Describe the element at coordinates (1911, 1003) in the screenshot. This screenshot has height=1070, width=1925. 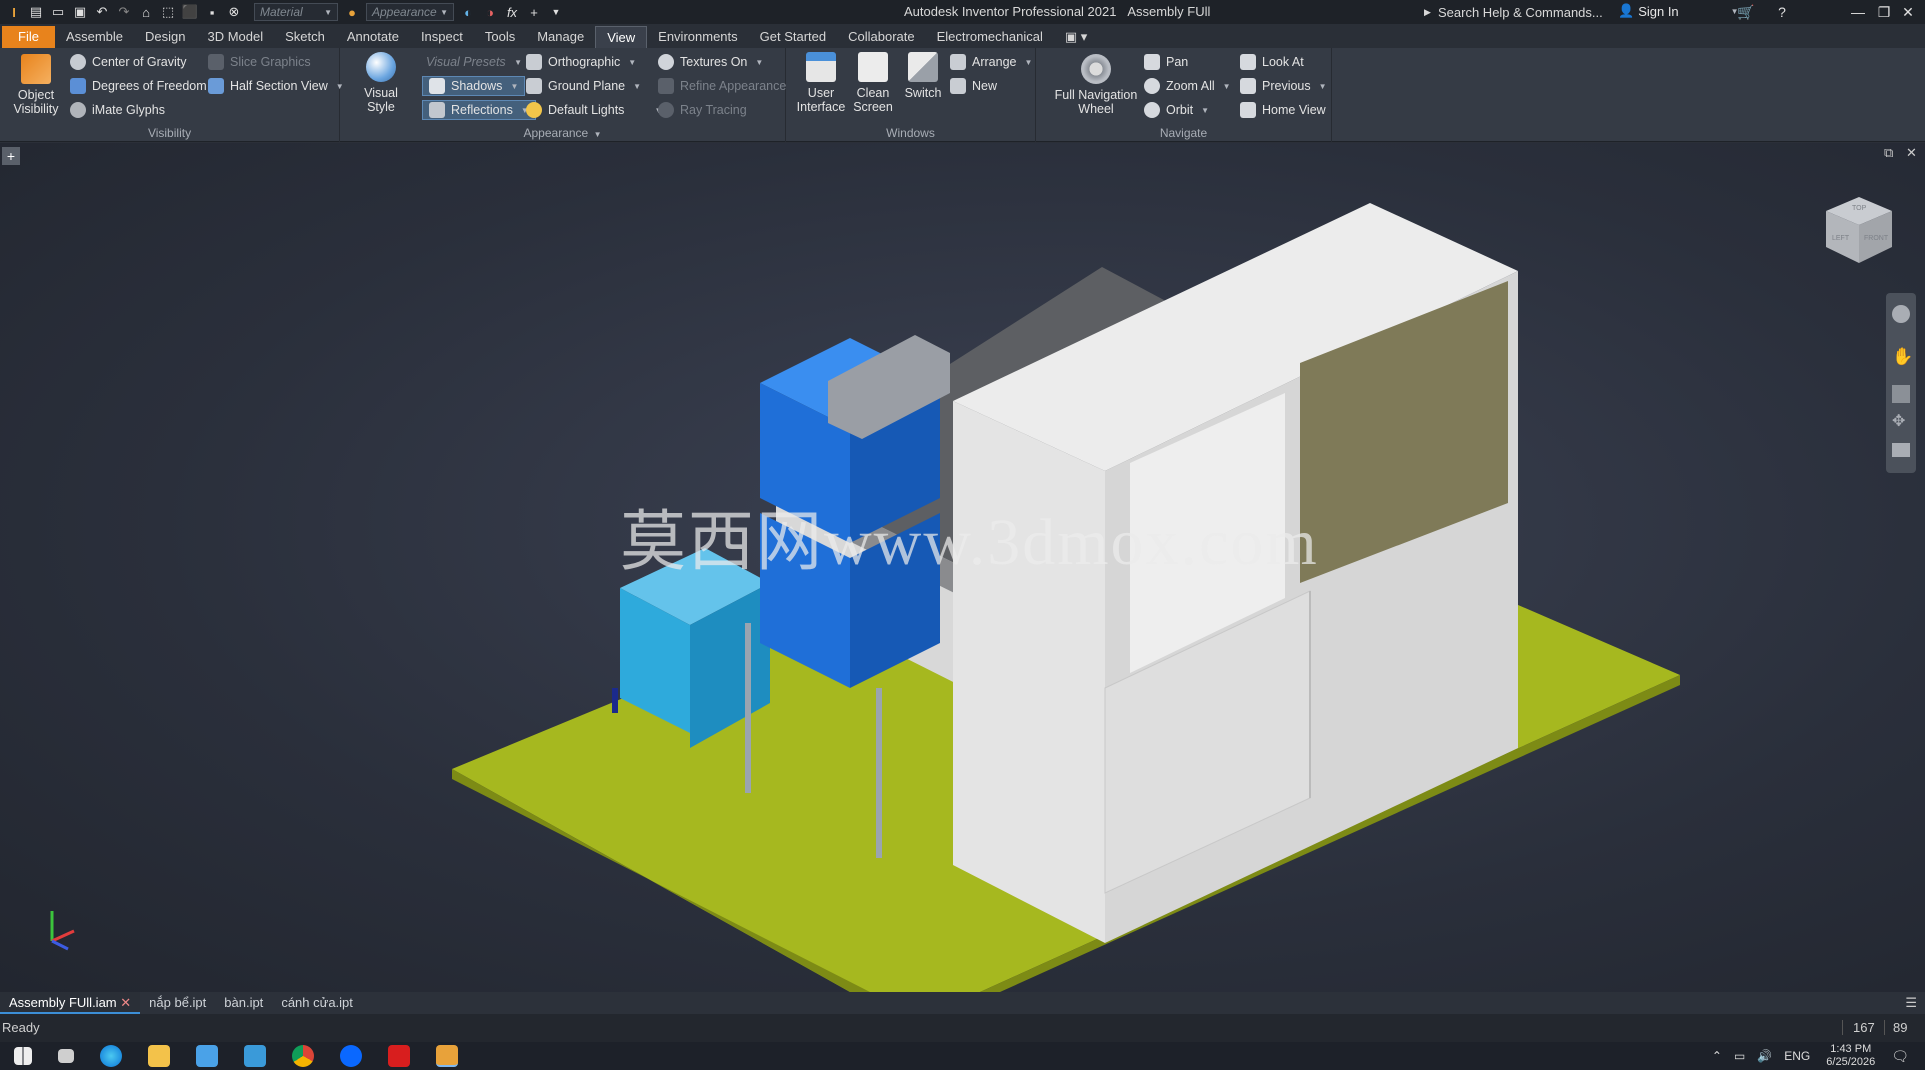
I see `tab-menu-icon: ☰` at that location.